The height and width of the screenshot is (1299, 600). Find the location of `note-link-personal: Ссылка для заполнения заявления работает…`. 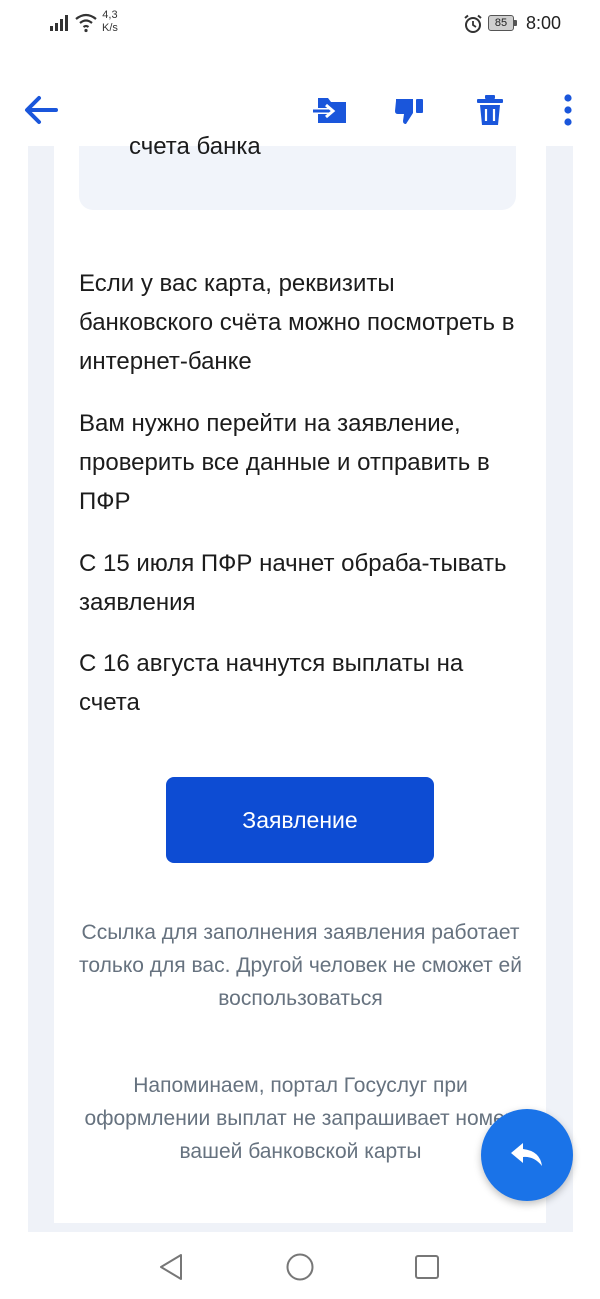

note-link-personal: Ссылка для заполнения заявления работает… is located at coordinates (300, 965).